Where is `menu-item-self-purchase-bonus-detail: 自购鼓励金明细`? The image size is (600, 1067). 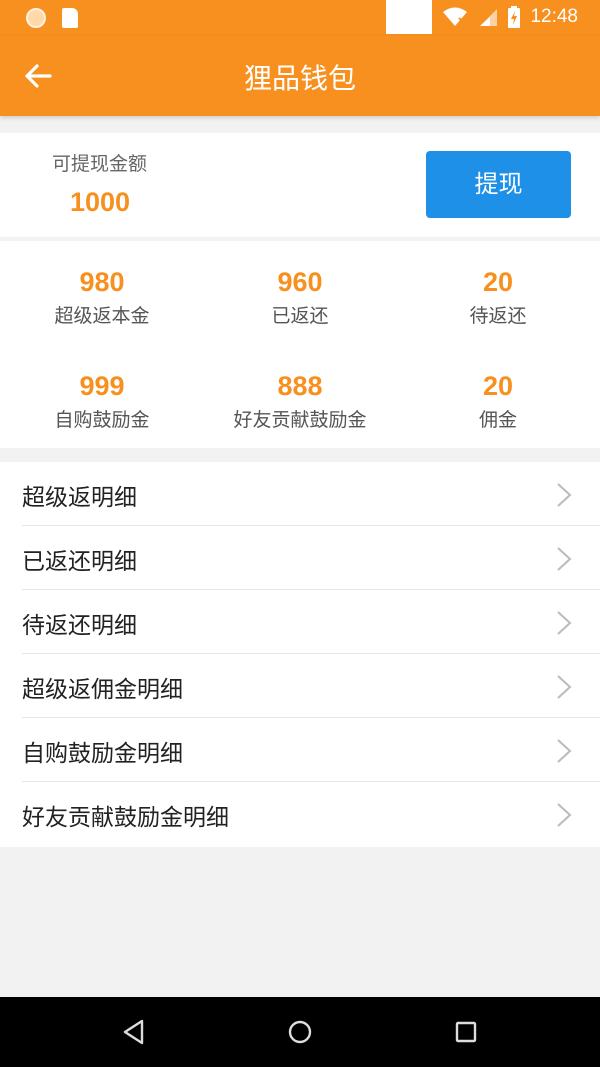 menu-item-self-purchase-bonus-detail: 自购鼓励金明细 is located at coordinates (311, 750).